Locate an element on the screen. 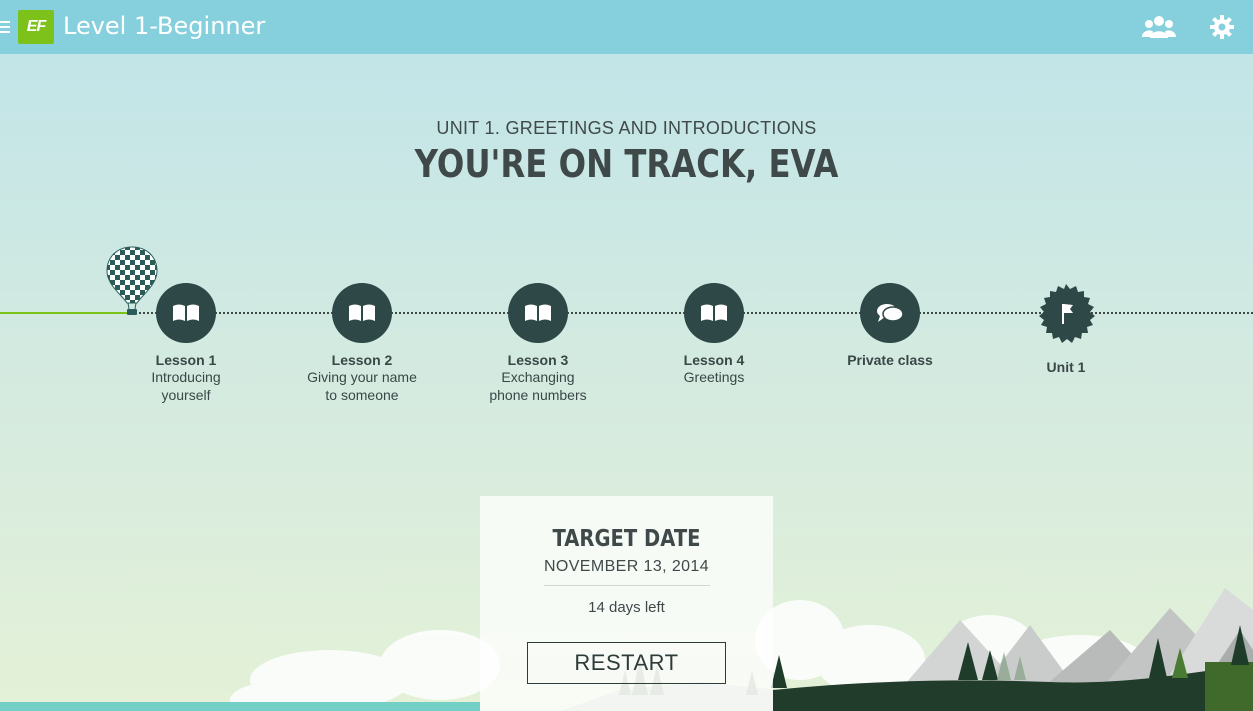 The image size is (1253, 711). balloon-icon is located at coordinates (132, 280).